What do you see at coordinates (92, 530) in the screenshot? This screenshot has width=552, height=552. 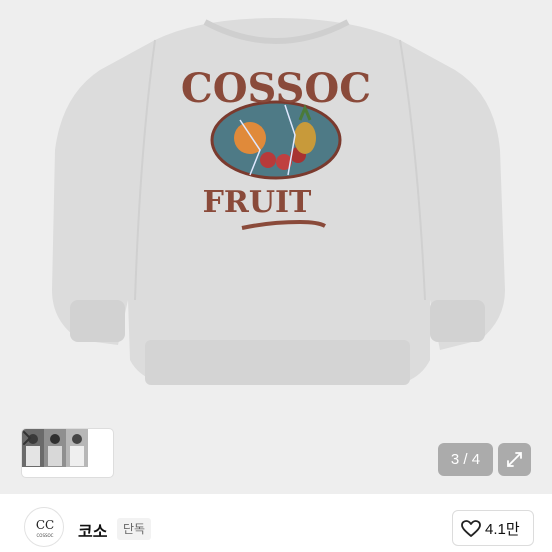 I see `store-name: 코소` at bounding box center [92, 530].